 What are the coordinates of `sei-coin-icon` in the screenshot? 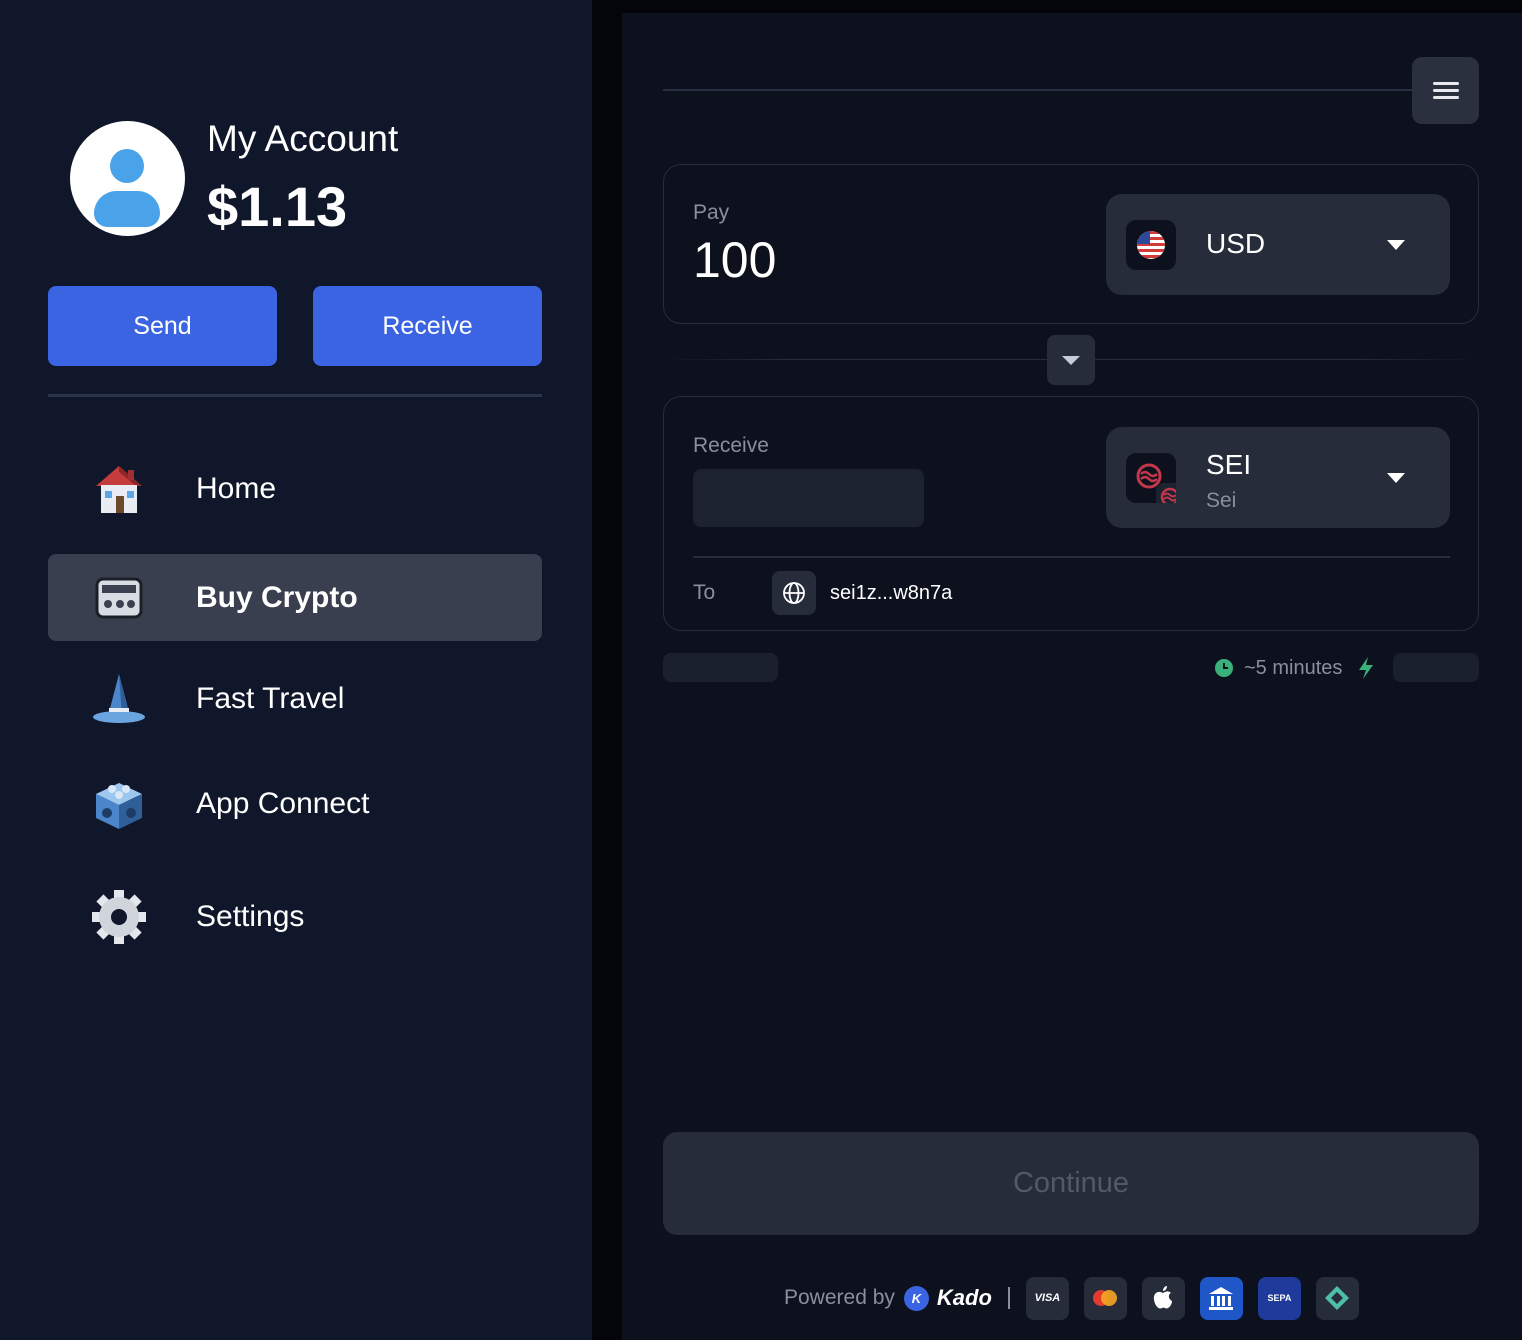 It's located at (1156, 483).